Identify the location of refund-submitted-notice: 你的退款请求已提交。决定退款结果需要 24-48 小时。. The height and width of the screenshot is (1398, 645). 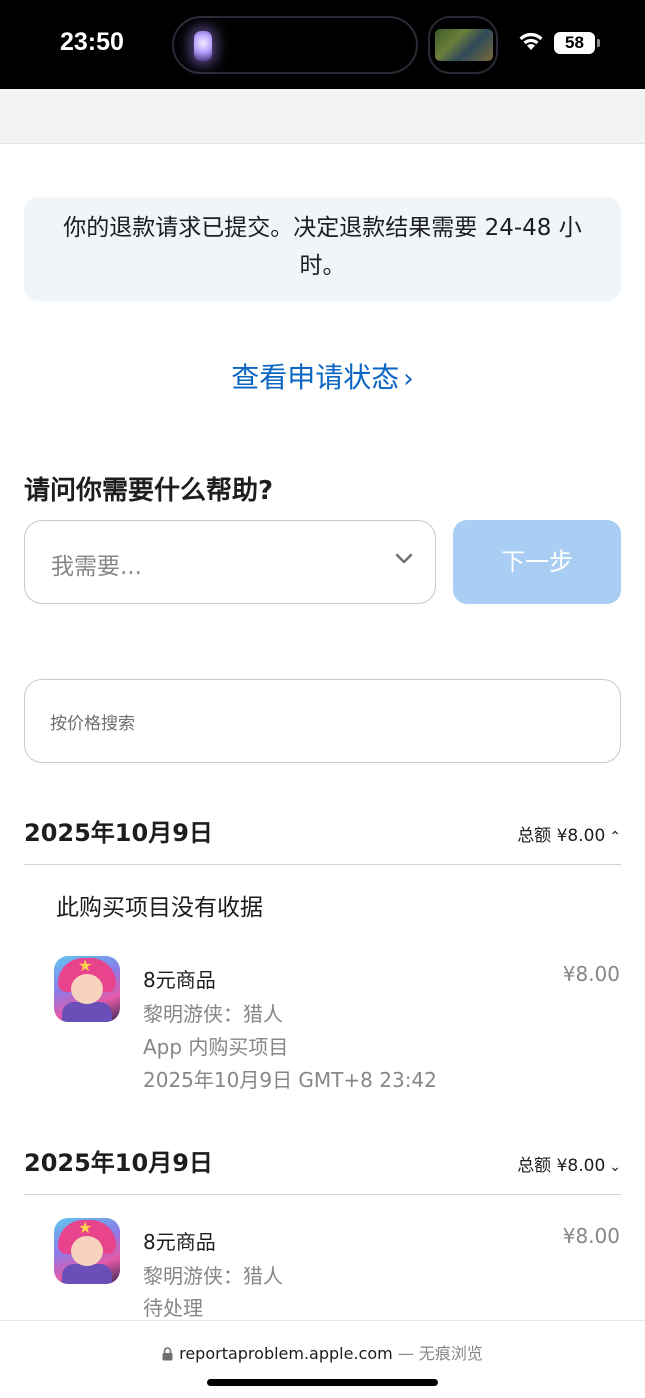
(322, 249).